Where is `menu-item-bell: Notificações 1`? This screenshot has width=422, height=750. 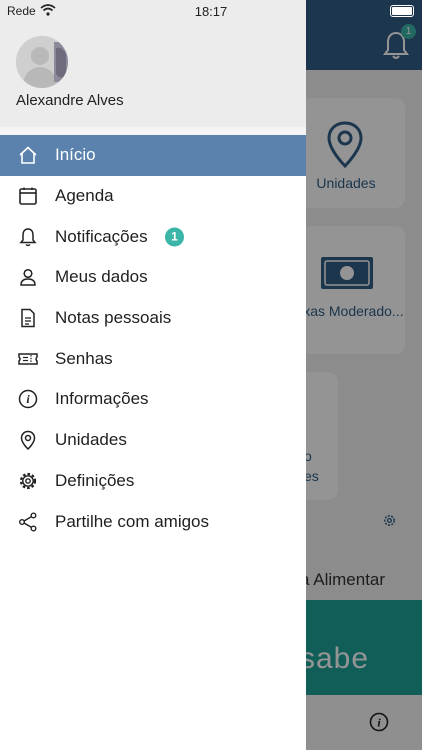
menu-item-bell: Notificações 1 is located at coordinates (153, 236).